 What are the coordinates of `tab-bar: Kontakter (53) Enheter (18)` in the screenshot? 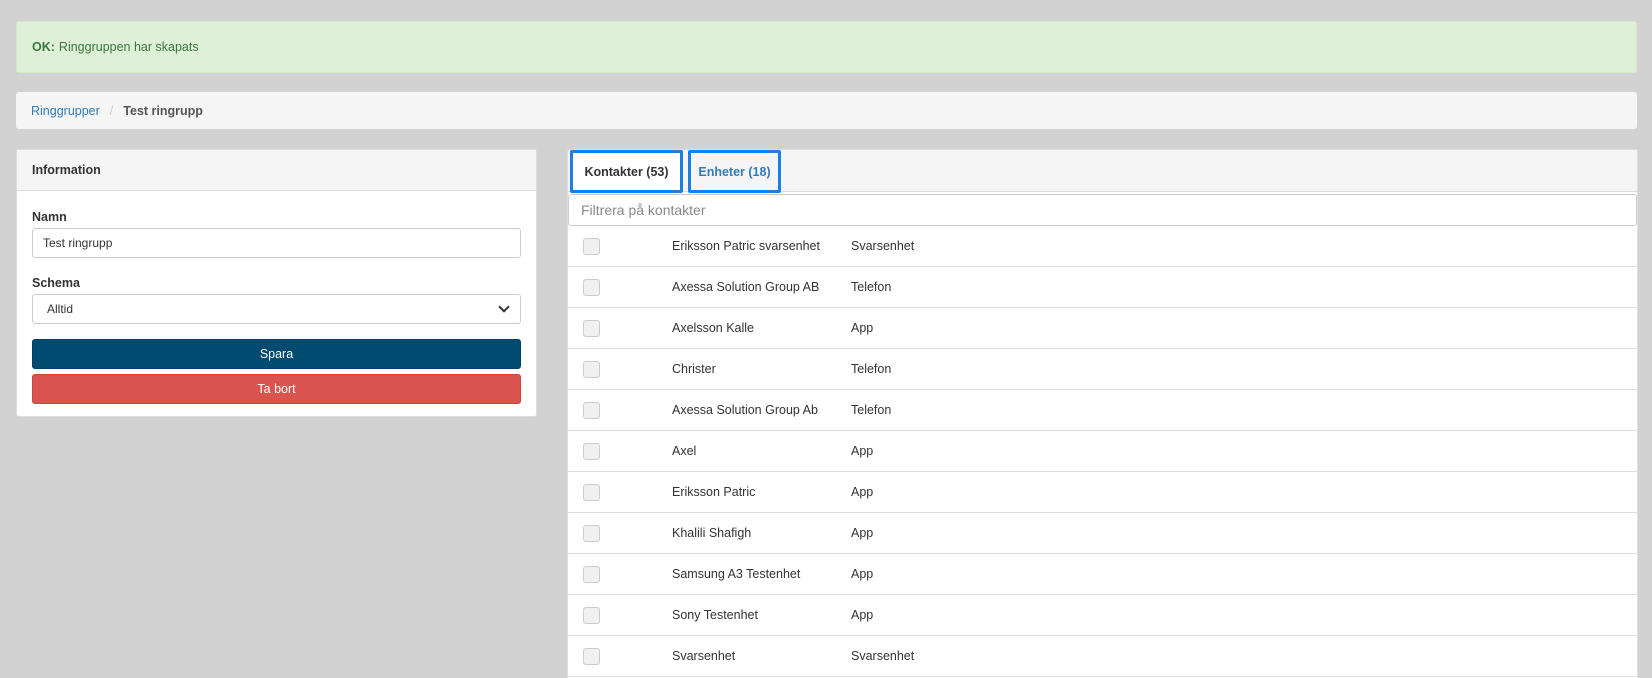 It's located at (1102, 171).